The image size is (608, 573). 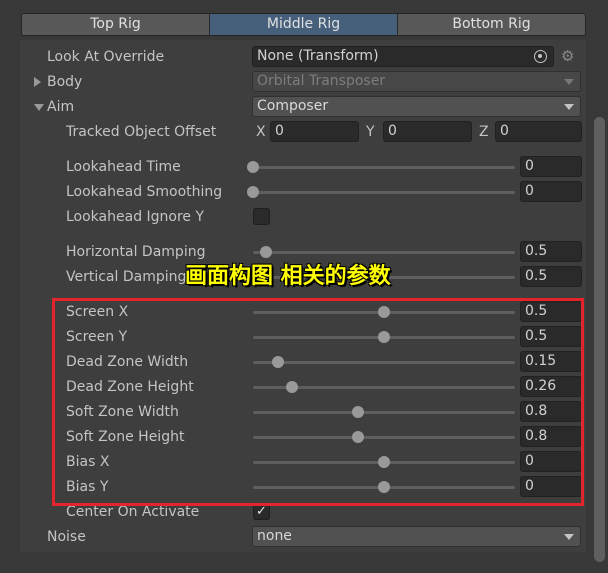 What do you see at coordinates (599, 339) in the screenshot?
I see `scrollbar` at bounding box center [599, 339].